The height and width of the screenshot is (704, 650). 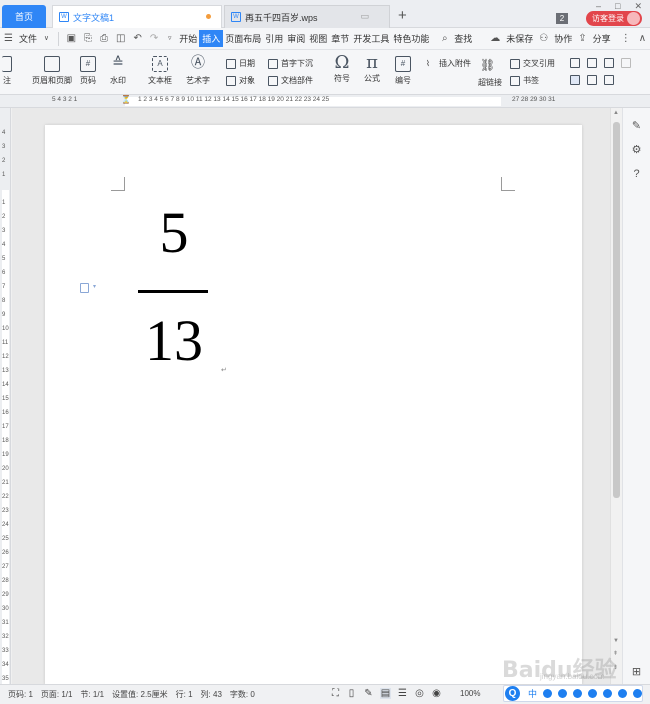 I want to click on vertical-scrollbar: ▲ ▼ ⇞ ⇟, so click(x=616, y=396).